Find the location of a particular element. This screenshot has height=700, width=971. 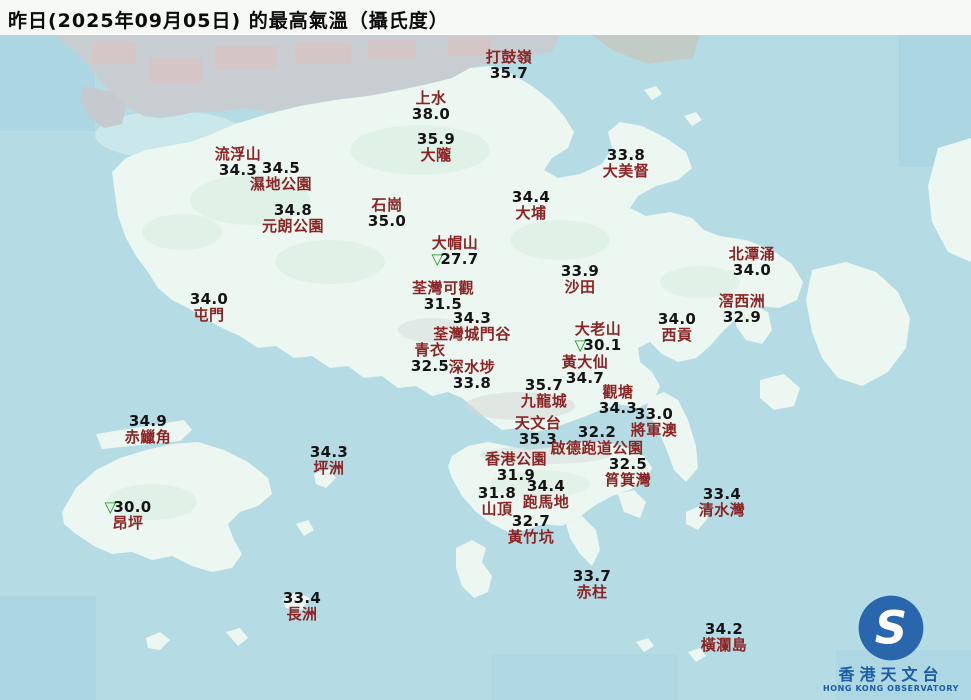

station: 34.4 跑馬地 is located at coordinates (546, 494).